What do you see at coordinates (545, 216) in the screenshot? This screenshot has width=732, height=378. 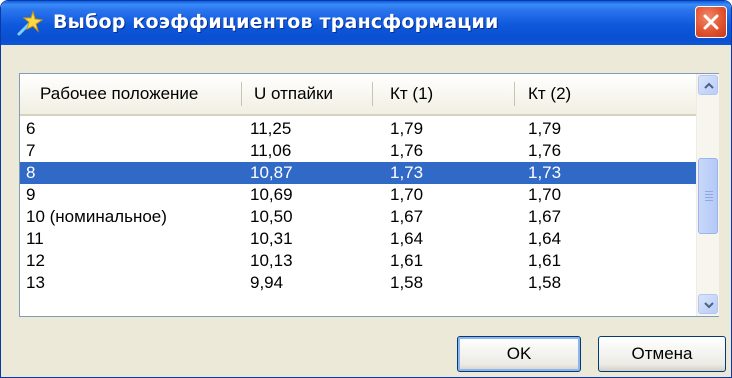 I see `cell-kt2: 1,67` at bounding box center [545, 216].